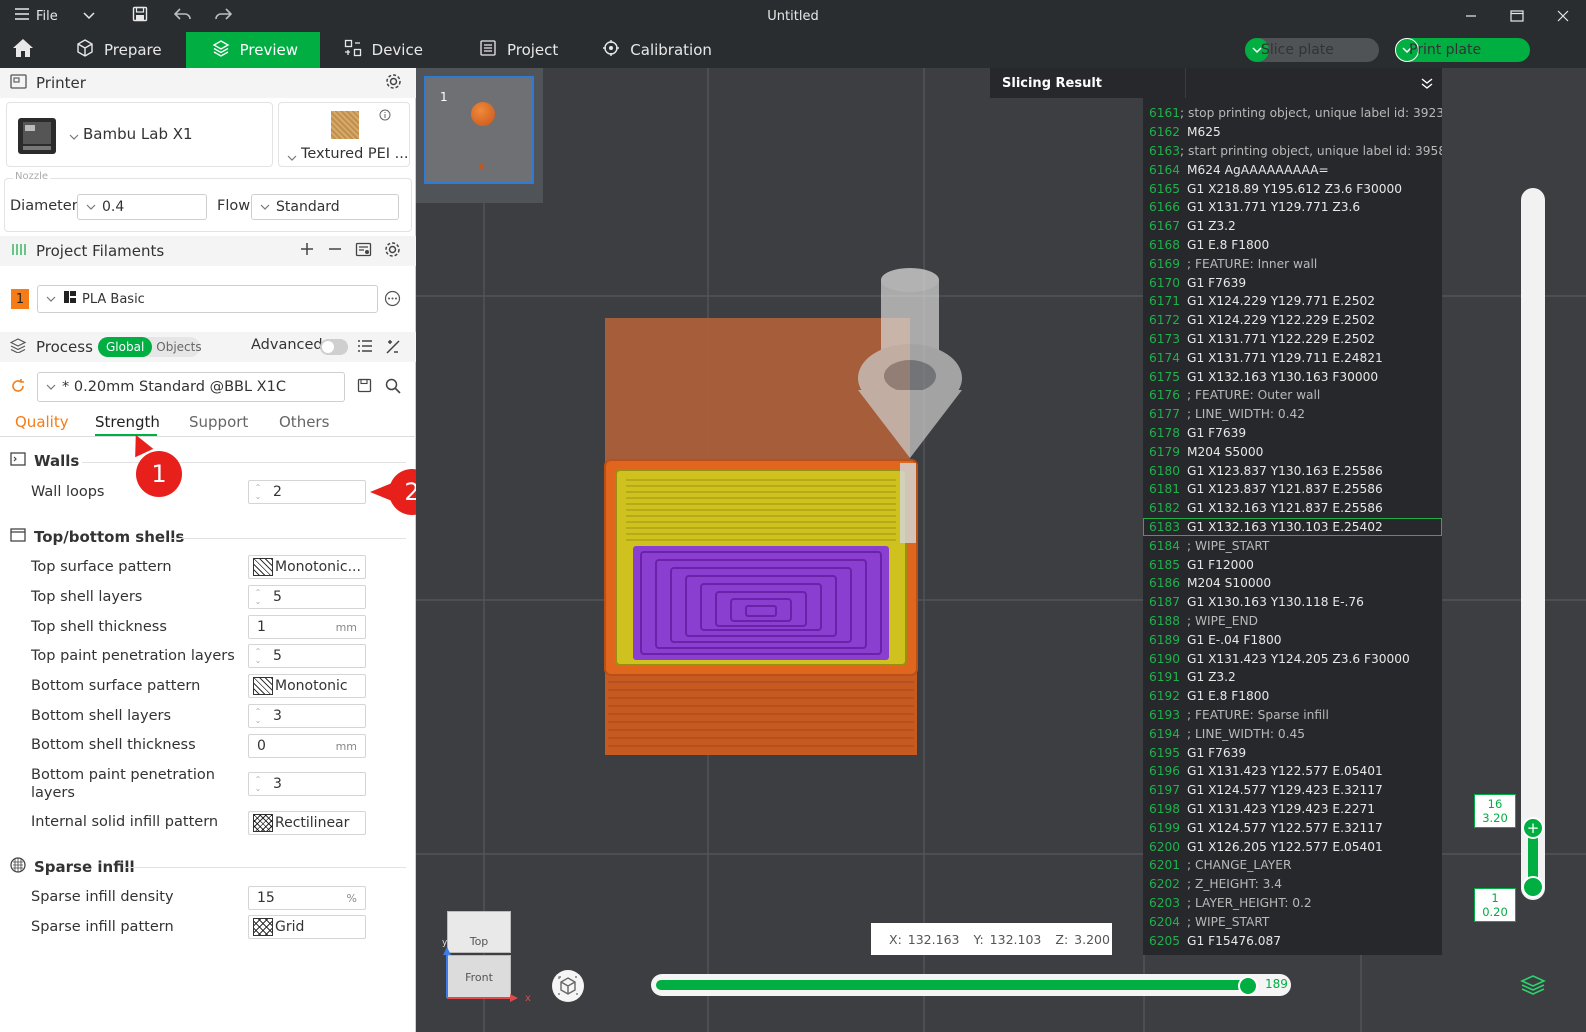  I want to click on bottom-shell-thickness-input: 0 mm, so click(307, 746).